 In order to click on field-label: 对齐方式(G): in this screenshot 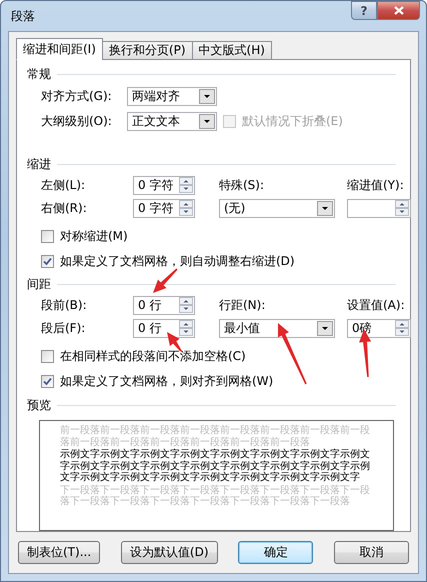, I will do `click(77, 97)`.